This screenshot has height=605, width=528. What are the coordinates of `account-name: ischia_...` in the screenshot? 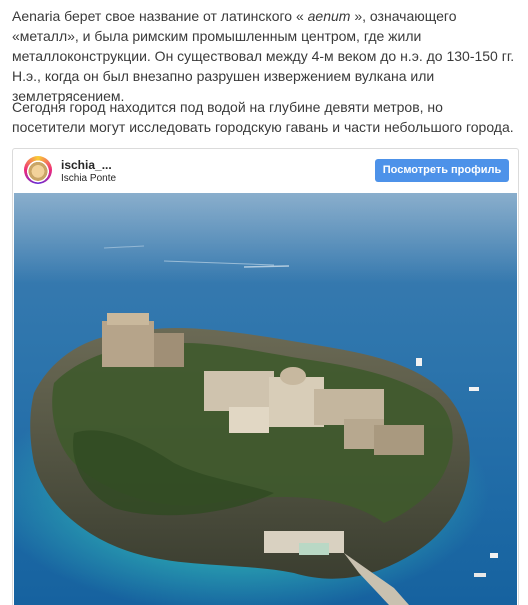 It's located at (86, 165).